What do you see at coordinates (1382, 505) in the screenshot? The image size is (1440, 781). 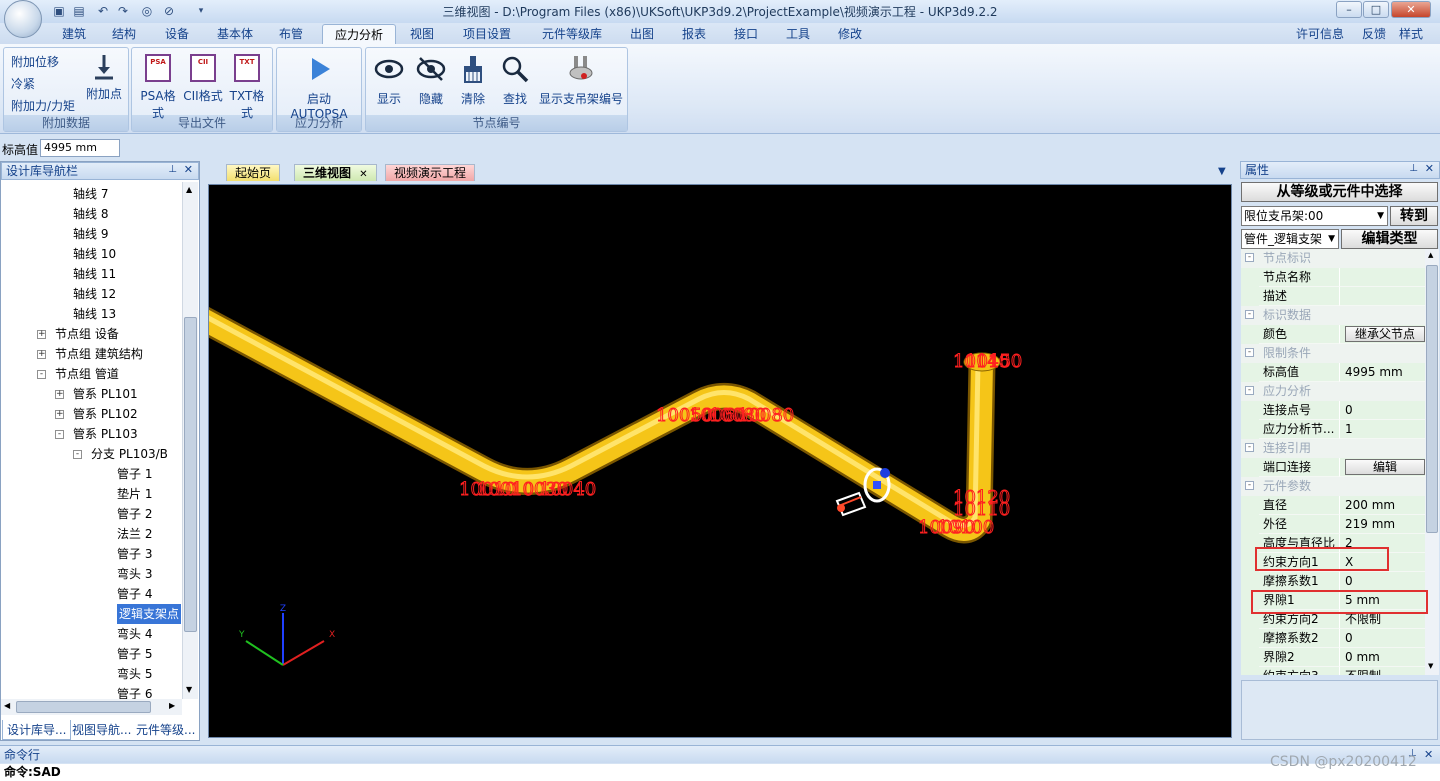 I see `property-value: 200 mm` at bounding box center [1382, 505].